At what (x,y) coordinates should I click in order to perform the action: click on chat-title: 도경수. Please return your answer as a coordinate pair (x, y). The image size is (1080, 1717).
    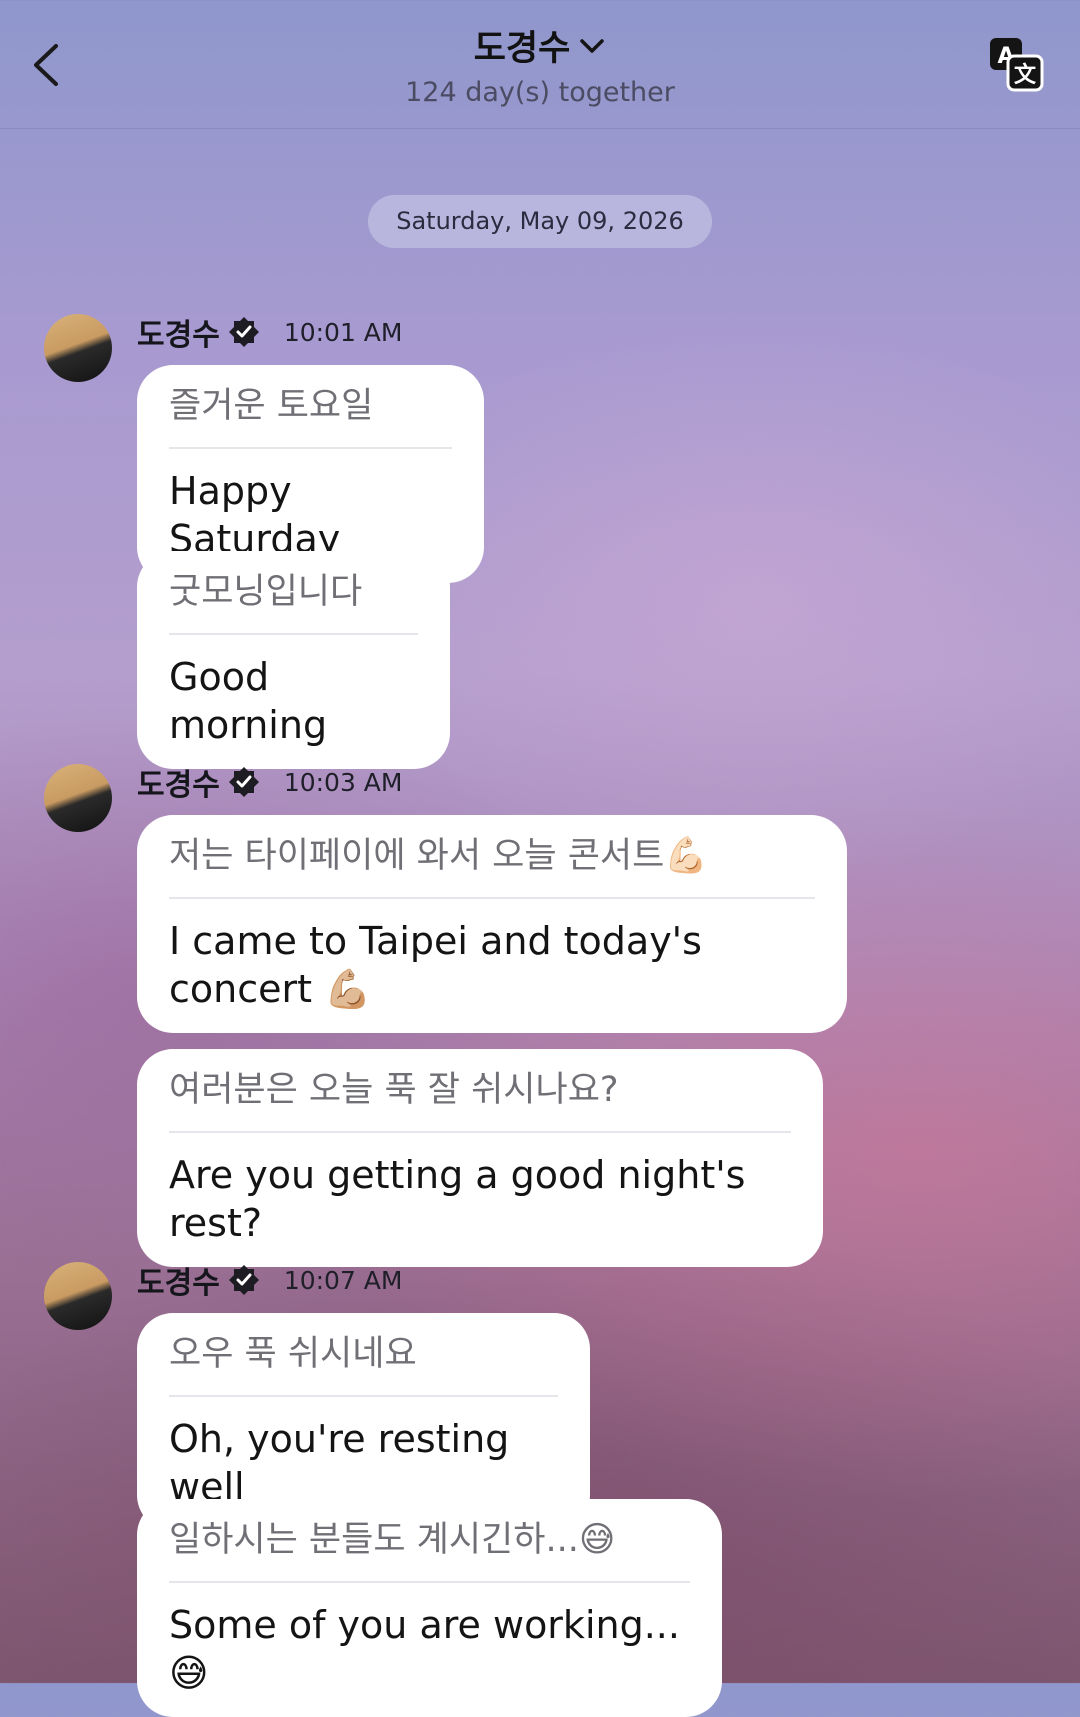
    Looking at the image, I should click on (522, 49).